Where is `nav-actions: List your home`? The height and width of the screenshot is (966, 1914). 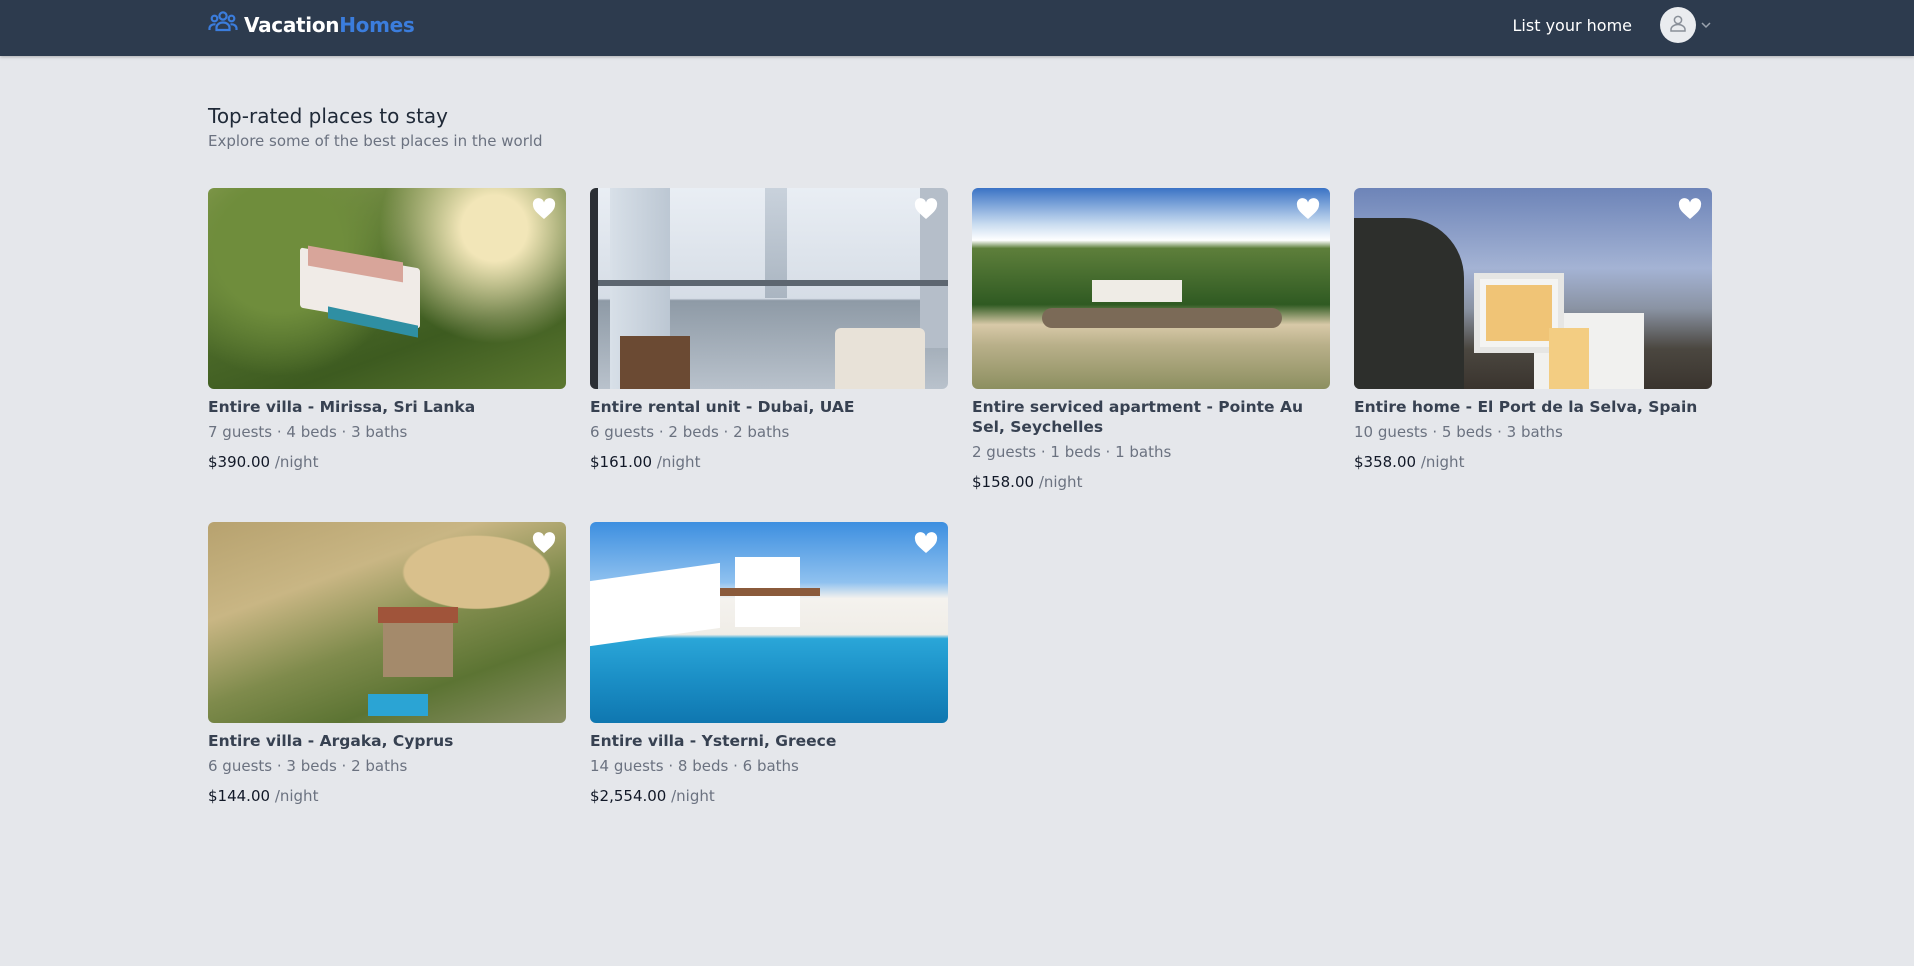
nav-actions: List your home is located at coordinates (1612, 25).